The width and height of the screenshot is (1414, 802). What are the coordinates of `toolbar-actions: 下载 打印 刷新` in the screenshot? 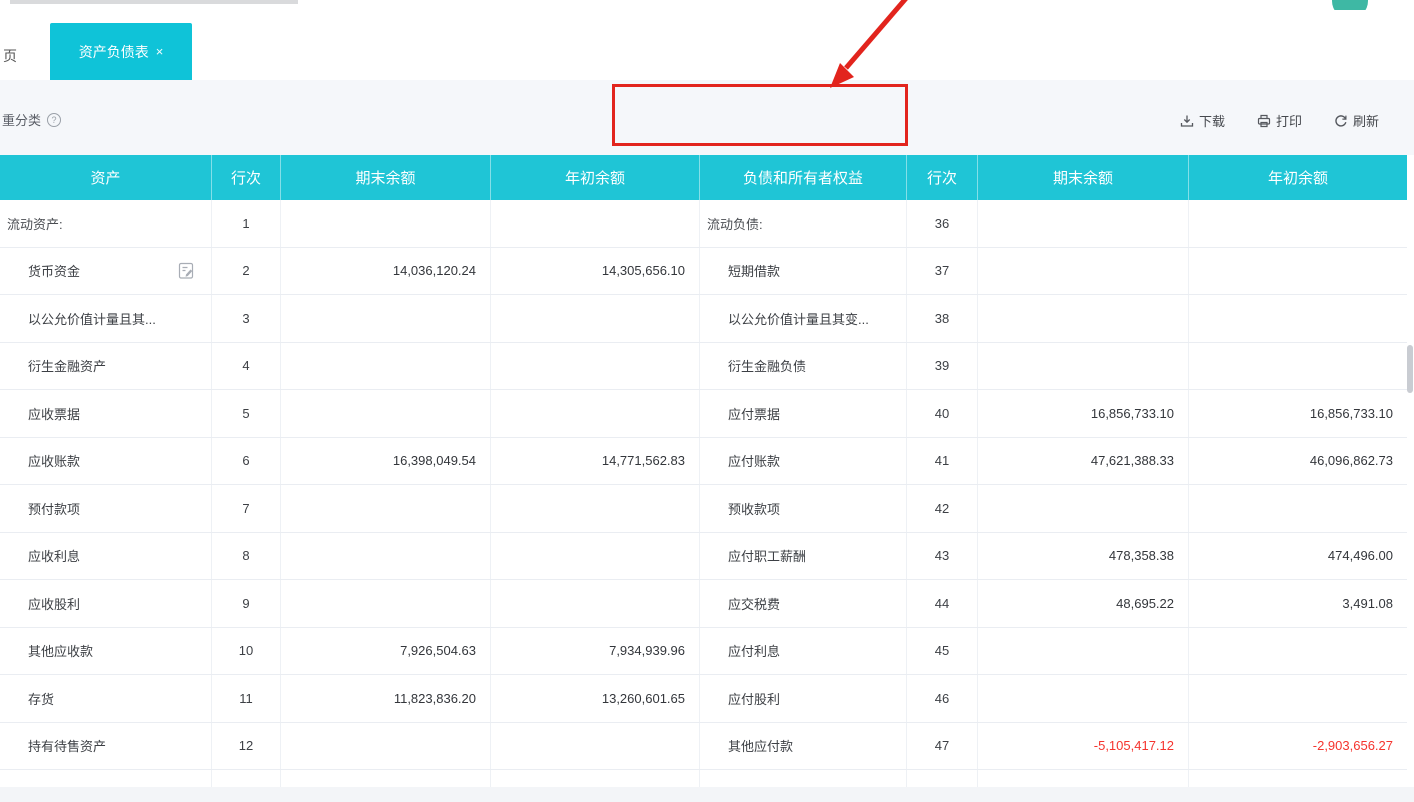 It's located at (1279, 120).